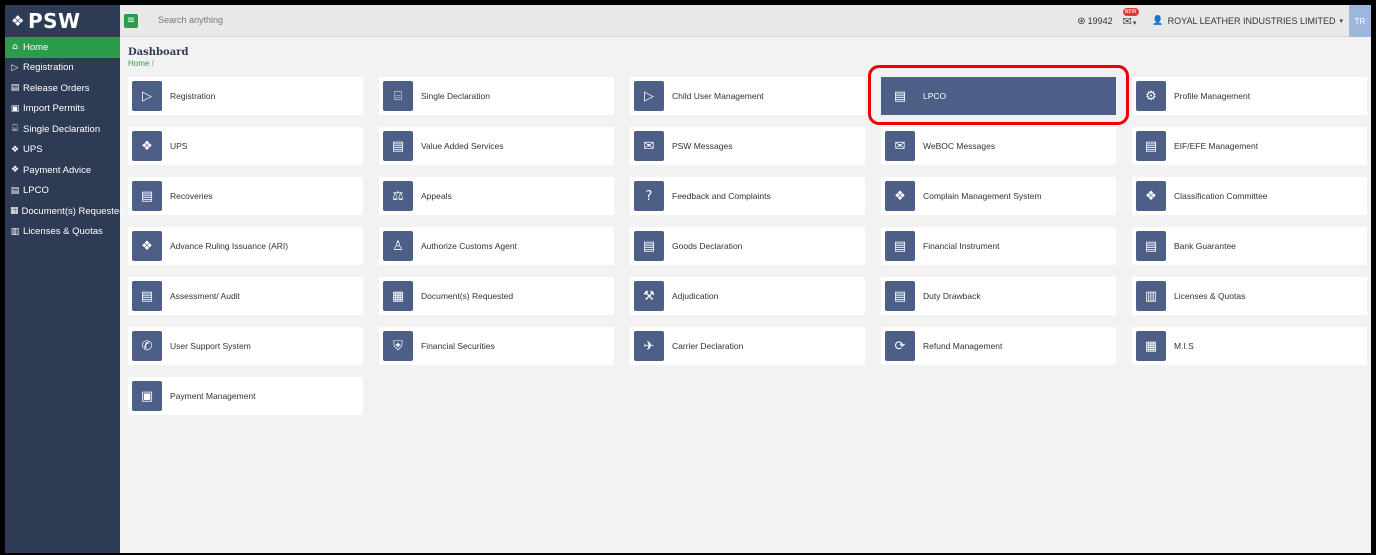  I want to click on card-label: Appeals, so click(436, 196).